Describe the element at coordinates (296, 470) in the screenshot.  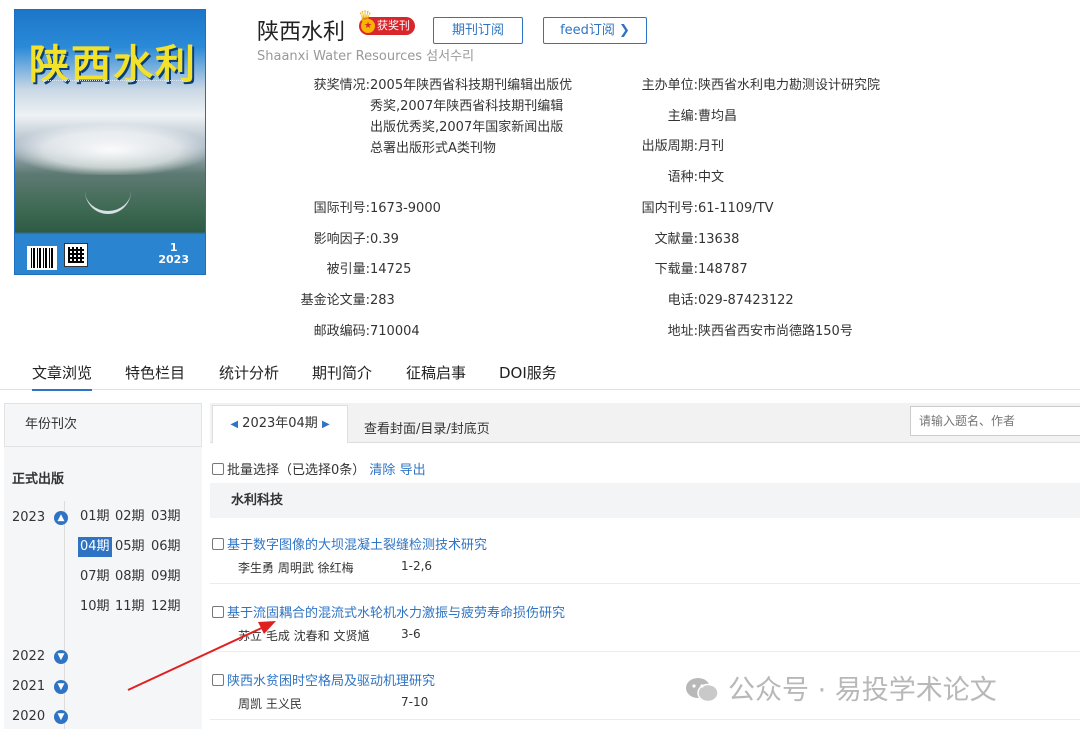
I see `batch-select-label: 批量选择（已选择0条）` at that location.